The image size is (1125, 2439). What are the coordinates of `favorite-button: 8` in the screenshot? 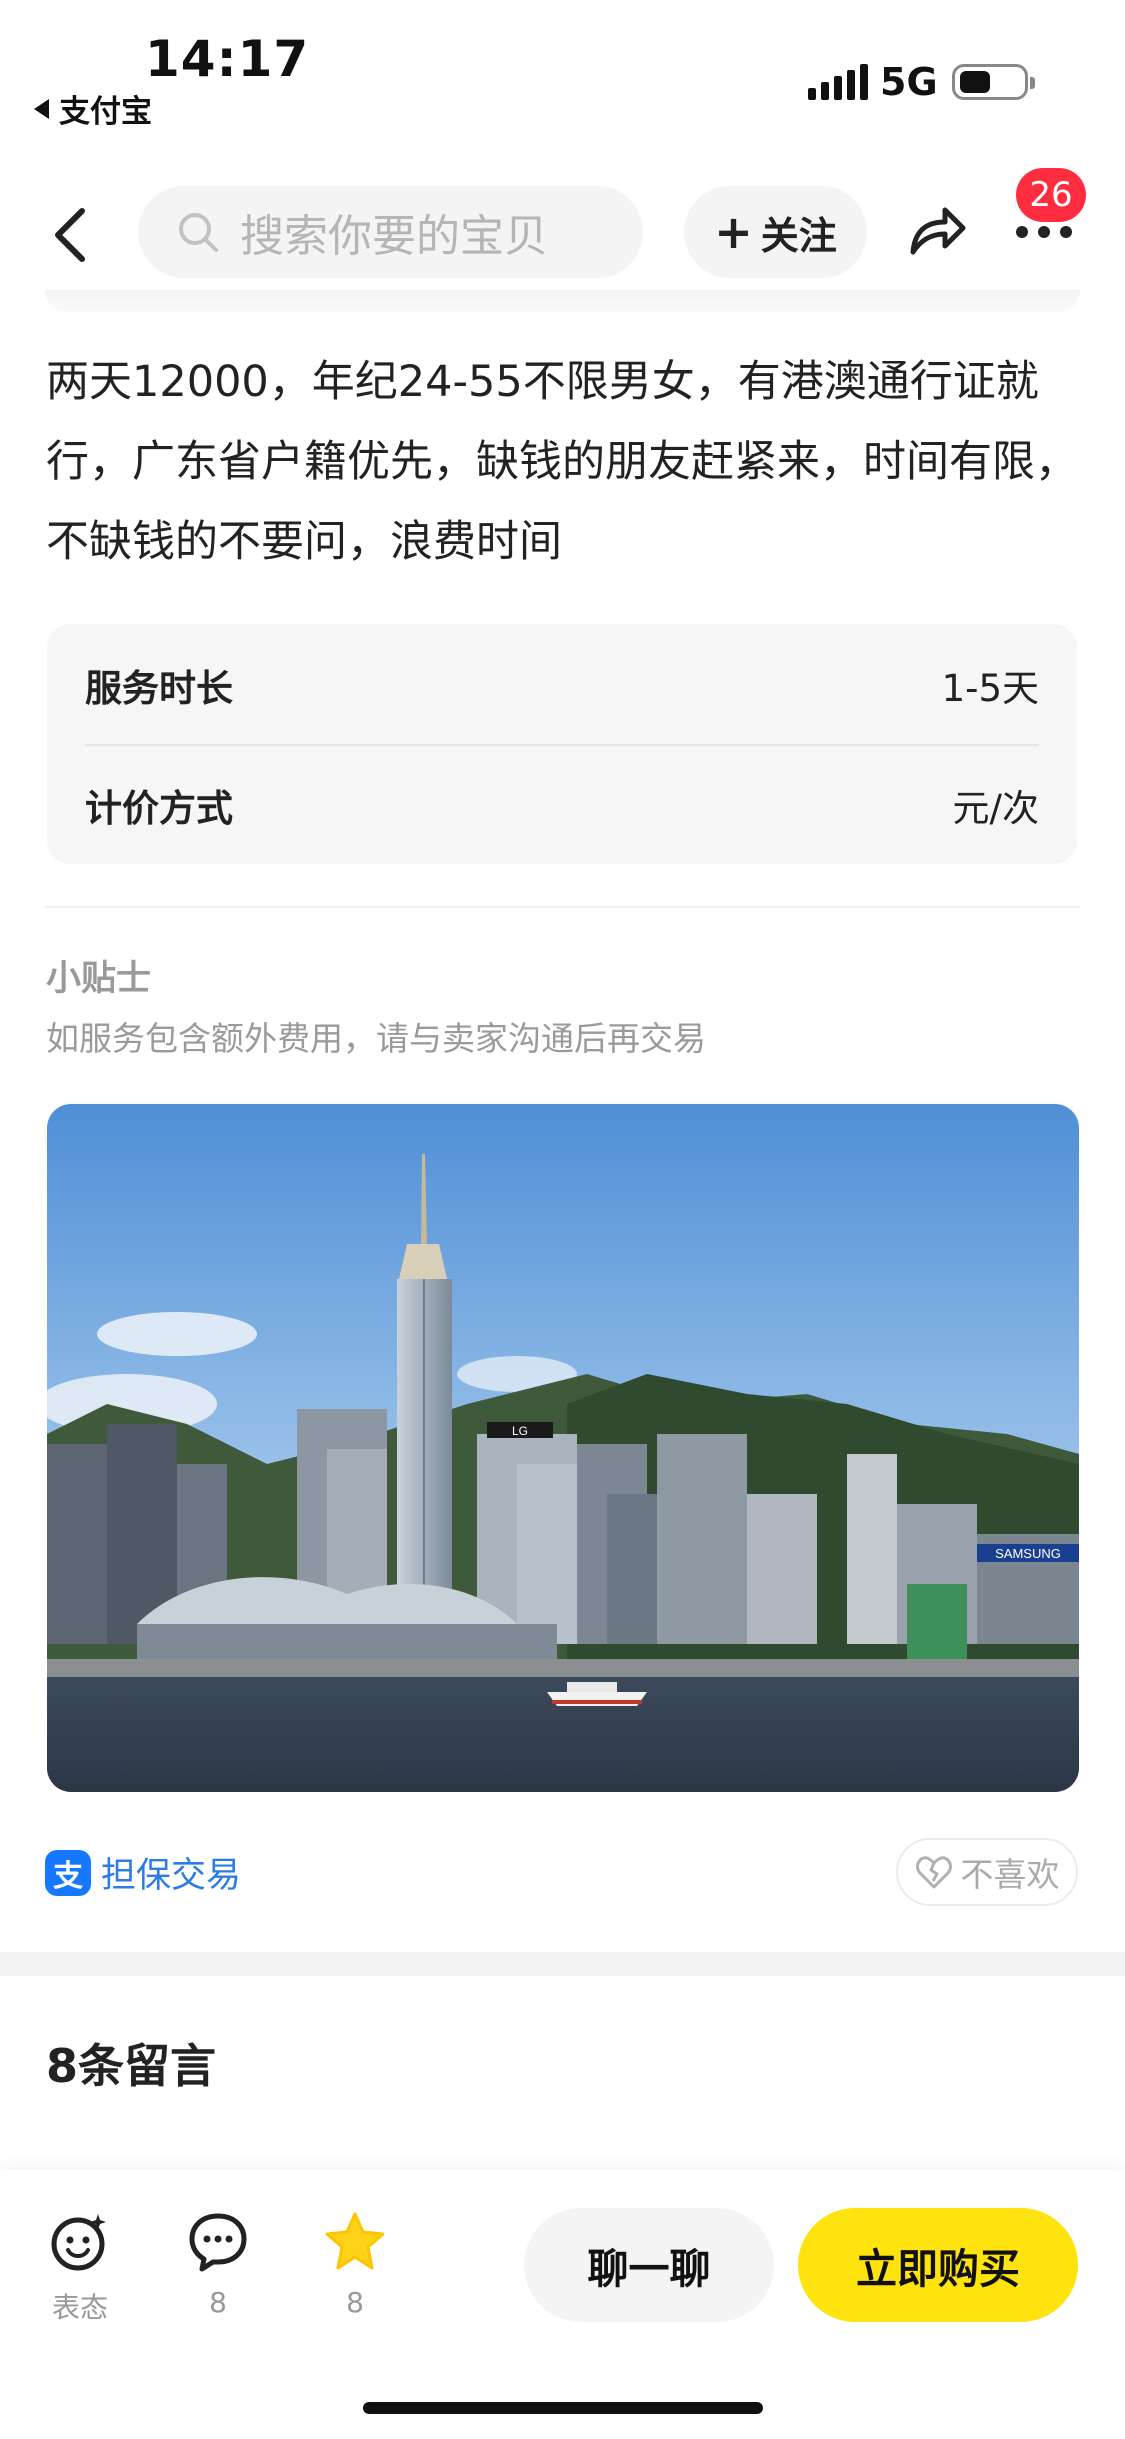 It's located at (355, 2264).